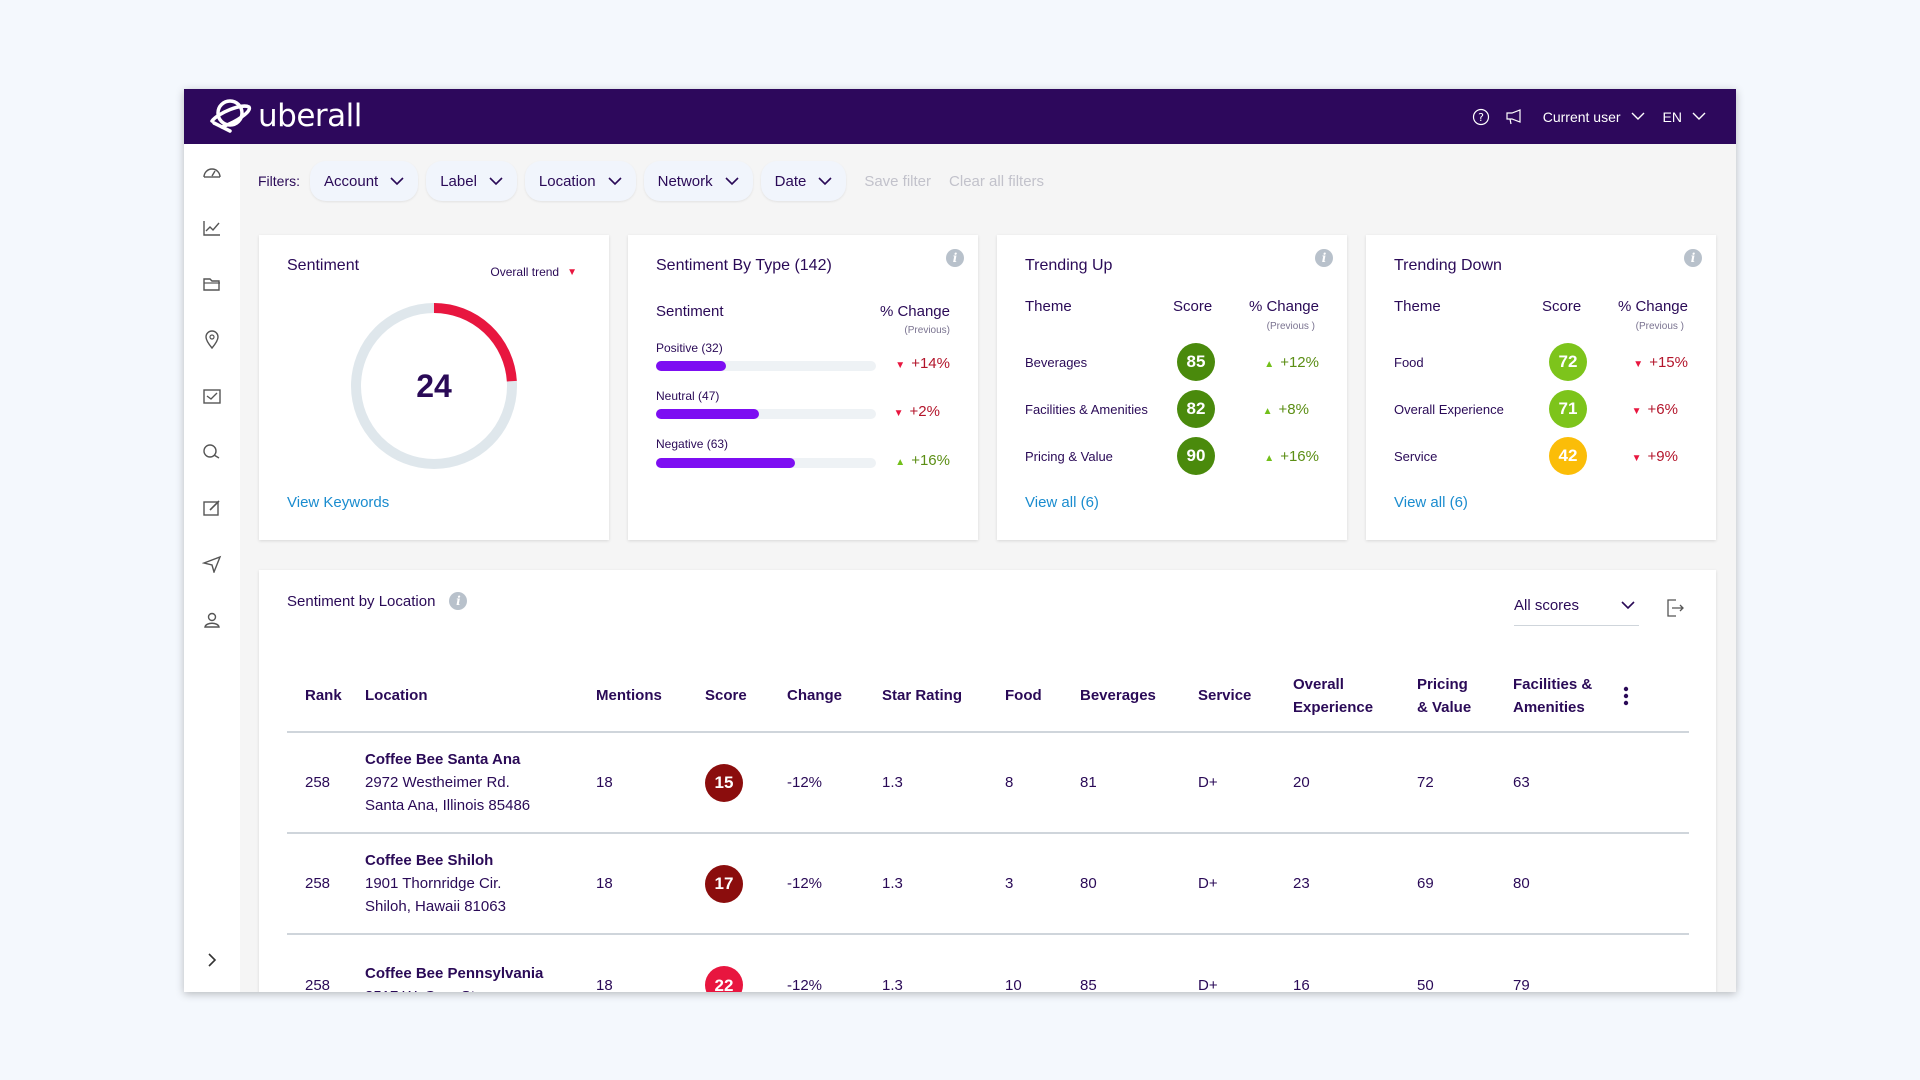 The image size is (1920, 1080). I want to click on megaphone-icon, so click(1515, 117).